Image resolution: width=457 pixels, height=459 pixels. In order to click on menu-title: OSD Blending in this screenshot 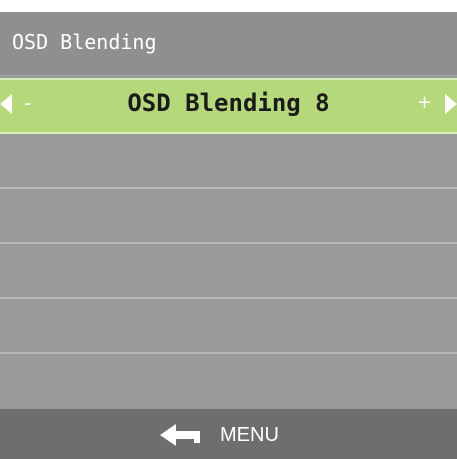, I will do `click(84, 42)`.